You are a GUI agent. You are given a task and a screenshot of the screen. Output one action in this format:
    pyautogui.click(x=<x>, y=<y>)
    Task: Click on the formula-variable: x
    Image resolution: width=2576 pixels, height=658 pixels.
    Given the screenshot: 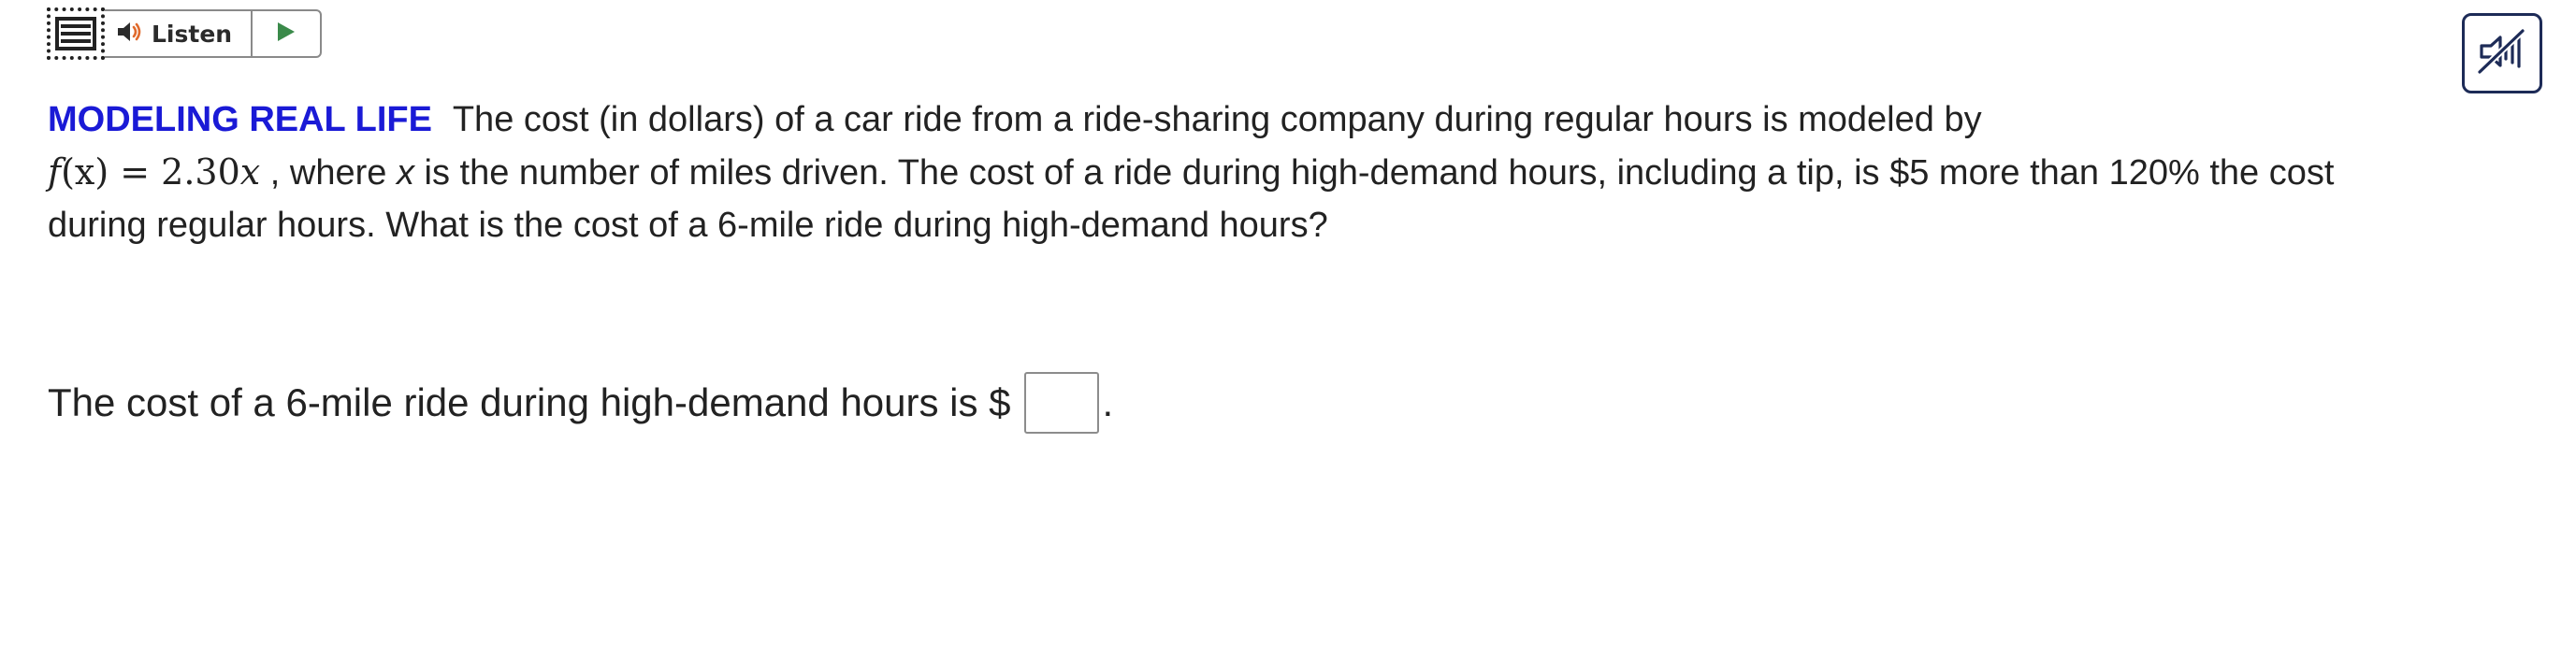 What is the action you would take?
    pyautogui.click(x=250, y=172)
    